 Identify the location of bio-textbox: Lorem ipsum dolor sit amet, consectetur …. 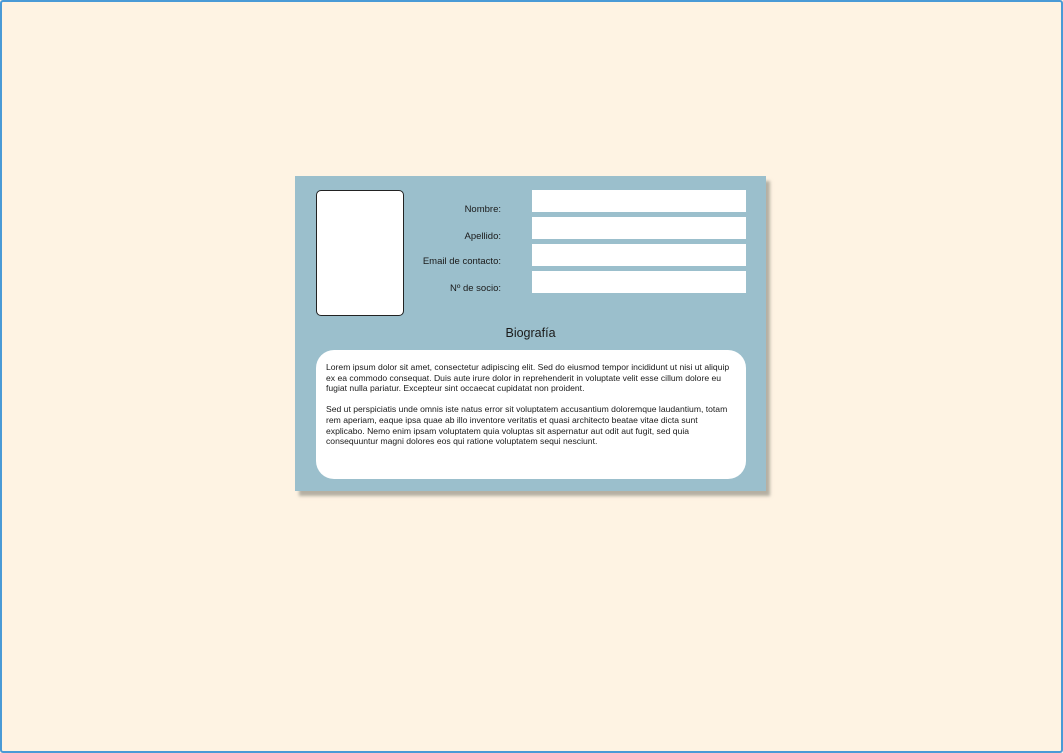
(531, 414).